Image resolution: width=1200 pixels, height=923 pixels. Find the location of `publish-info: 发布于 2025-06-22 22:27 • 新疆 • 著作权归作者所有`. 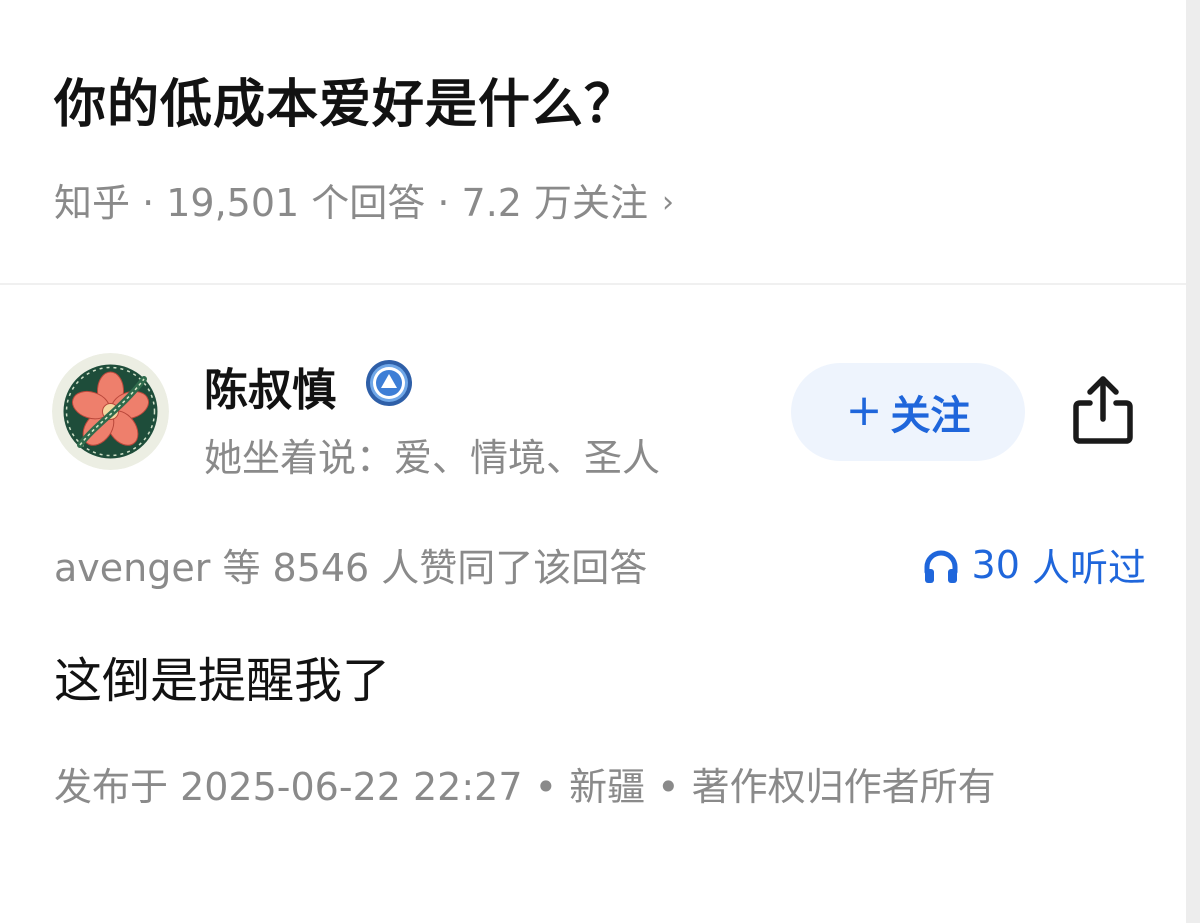

publish-info: 发布于 2025-06-22 22:27 • 新疆 • 著作权归作者所有 is located at coordinates (525, 787).